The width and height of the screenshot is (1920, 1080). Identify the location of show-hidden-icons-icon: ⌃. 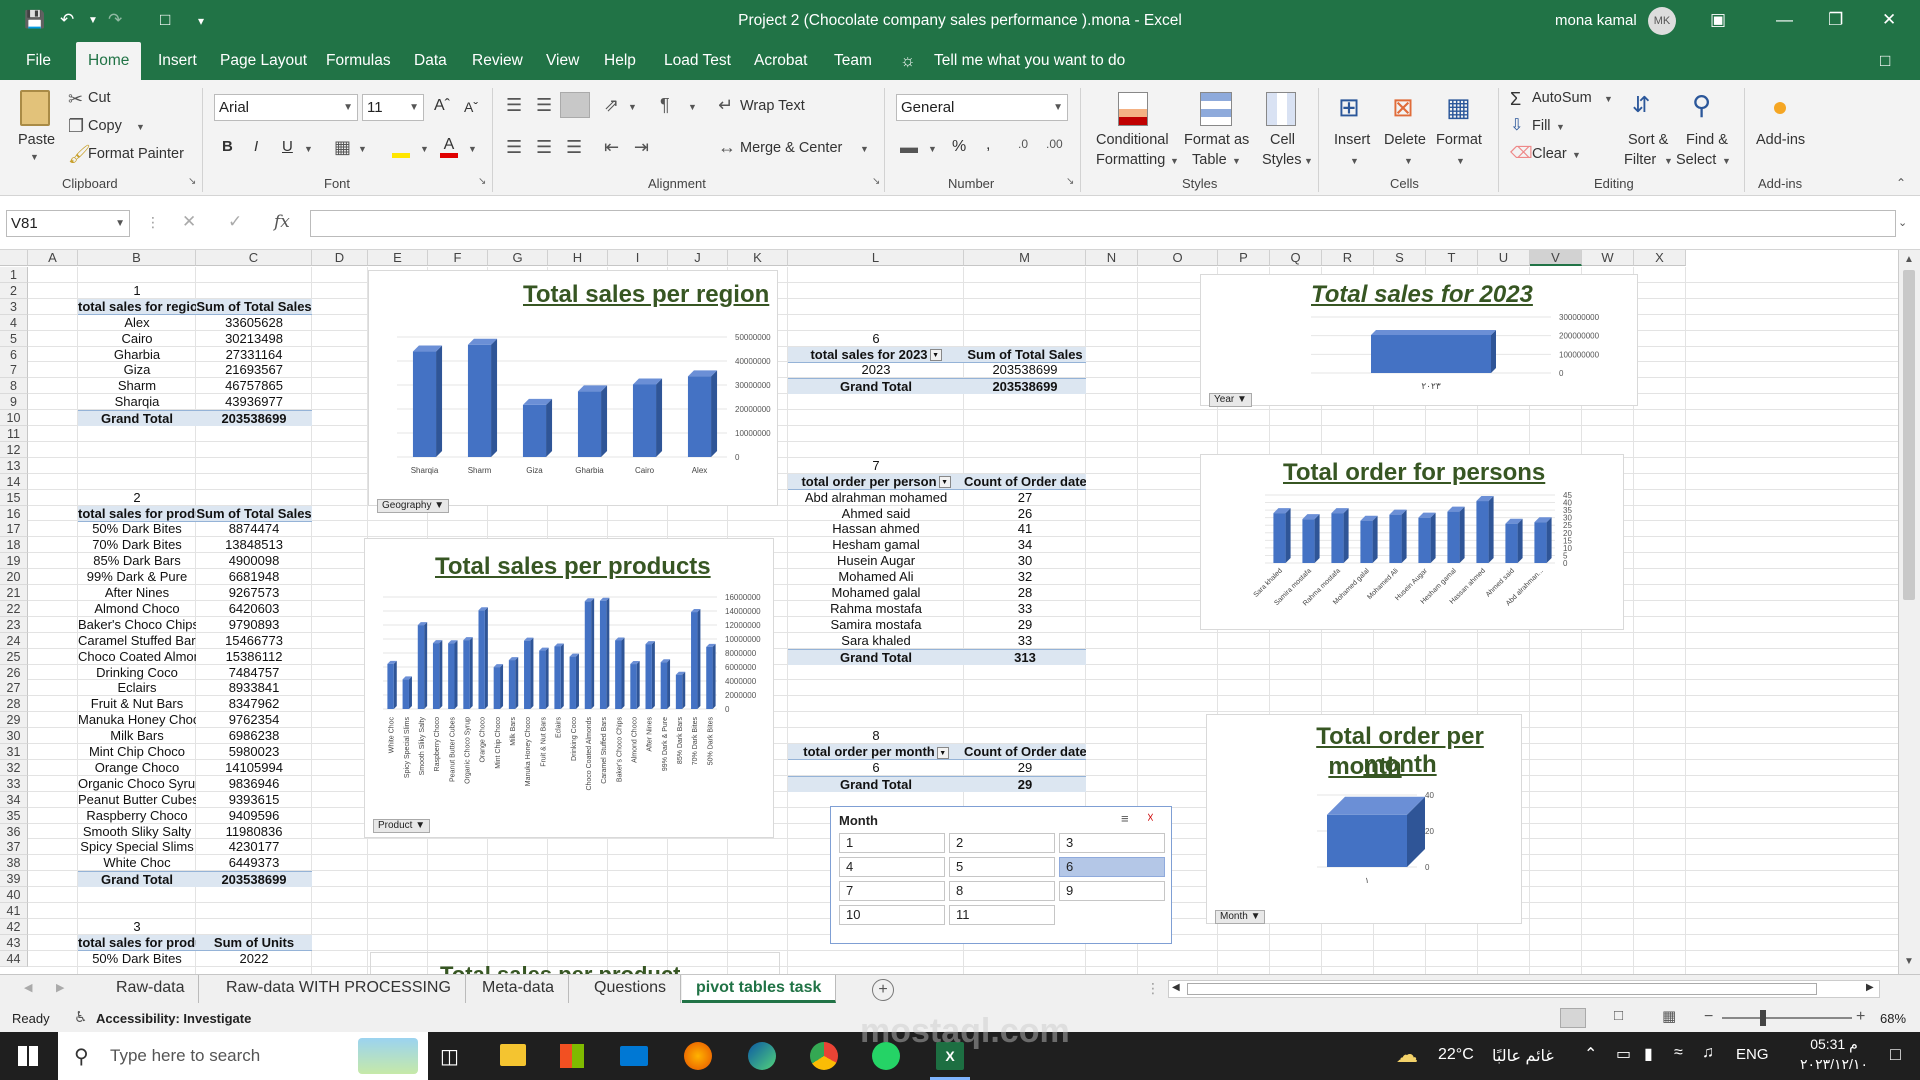
(1590, 1054).